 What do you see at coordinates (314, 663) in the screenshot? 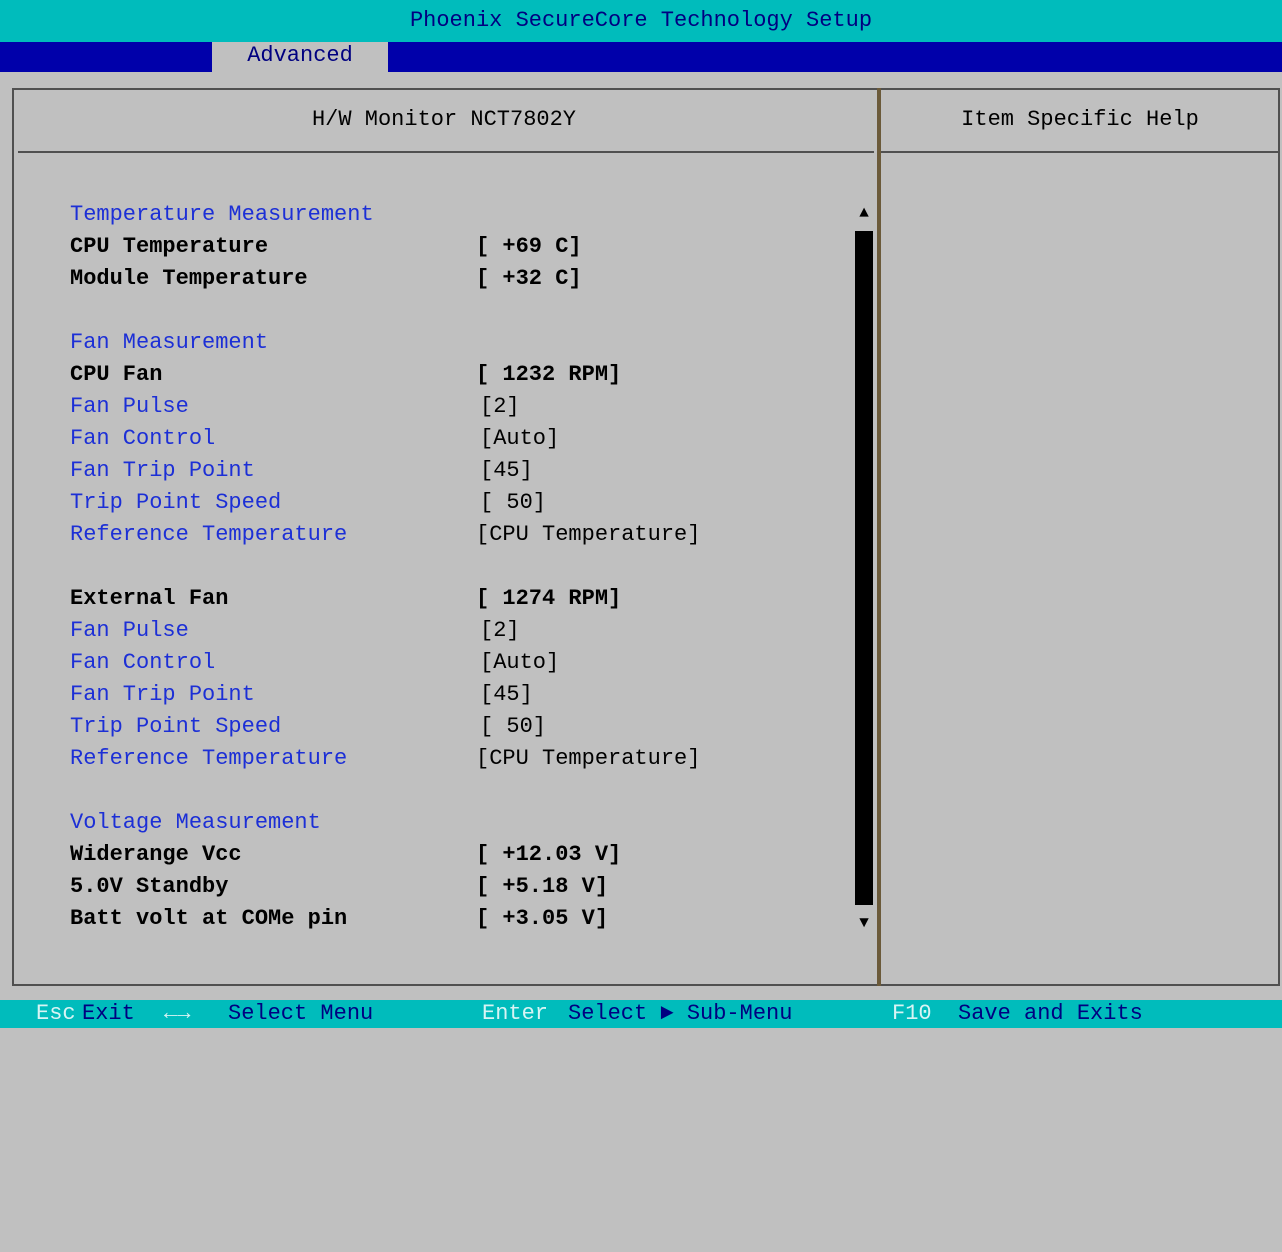
I see `ext-fan-control-row: Fan Control [Auto]` at bounding box center [314, 663].